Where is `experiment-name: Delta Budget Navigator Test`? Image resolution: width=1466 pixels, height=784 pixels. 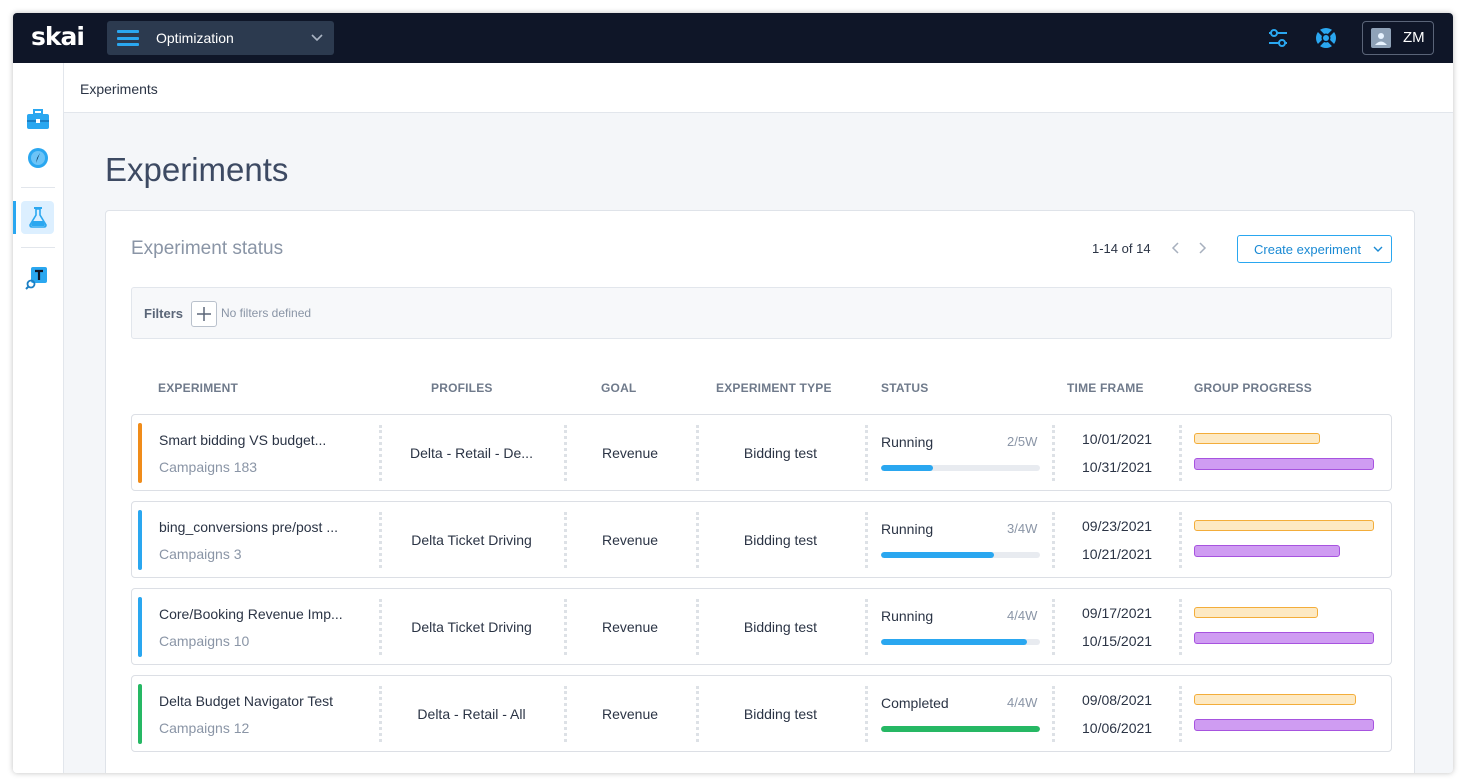 experiment-name: Delta Budget Navigator Test is located at coordinates (246, 701).